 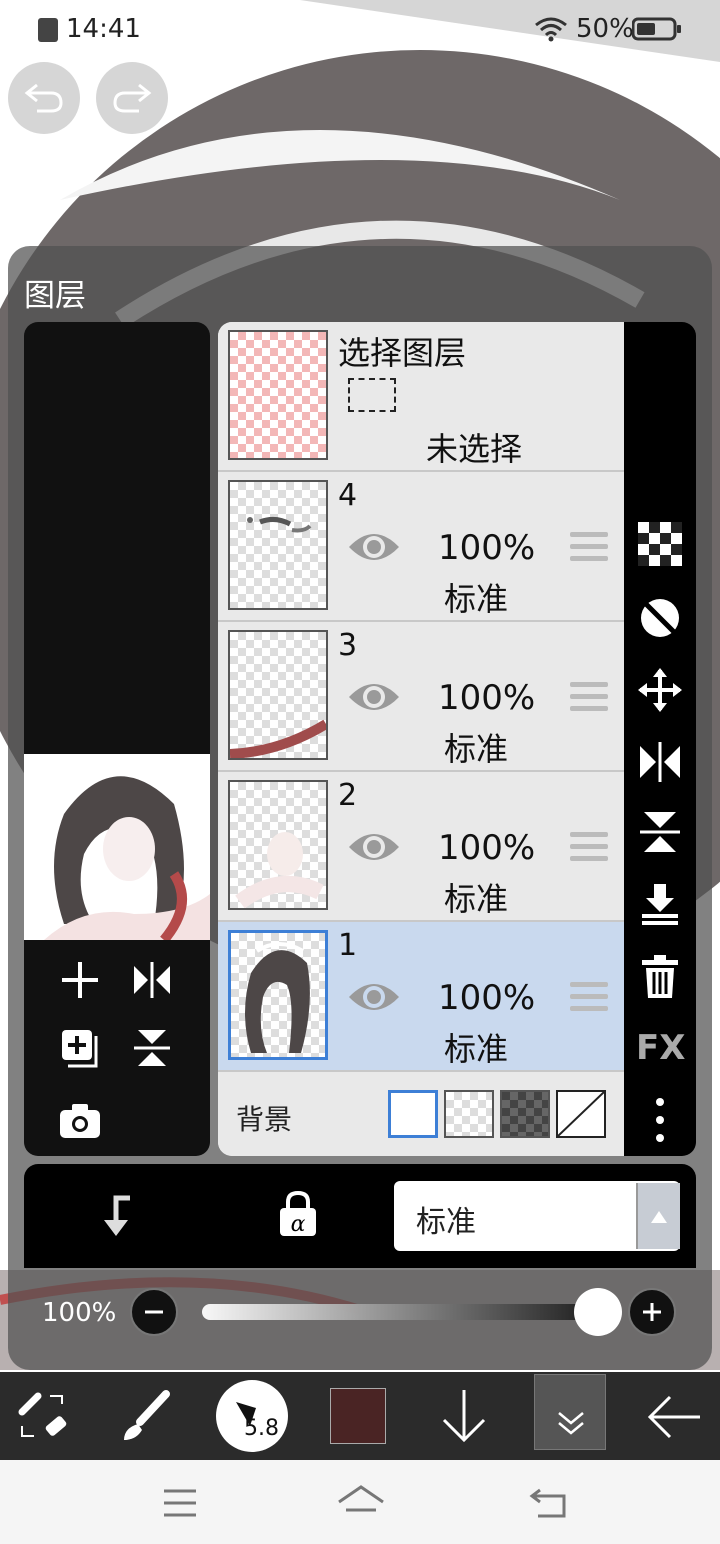 I want to click on layer-panel-title: 图层, so click(x=55, y=296).